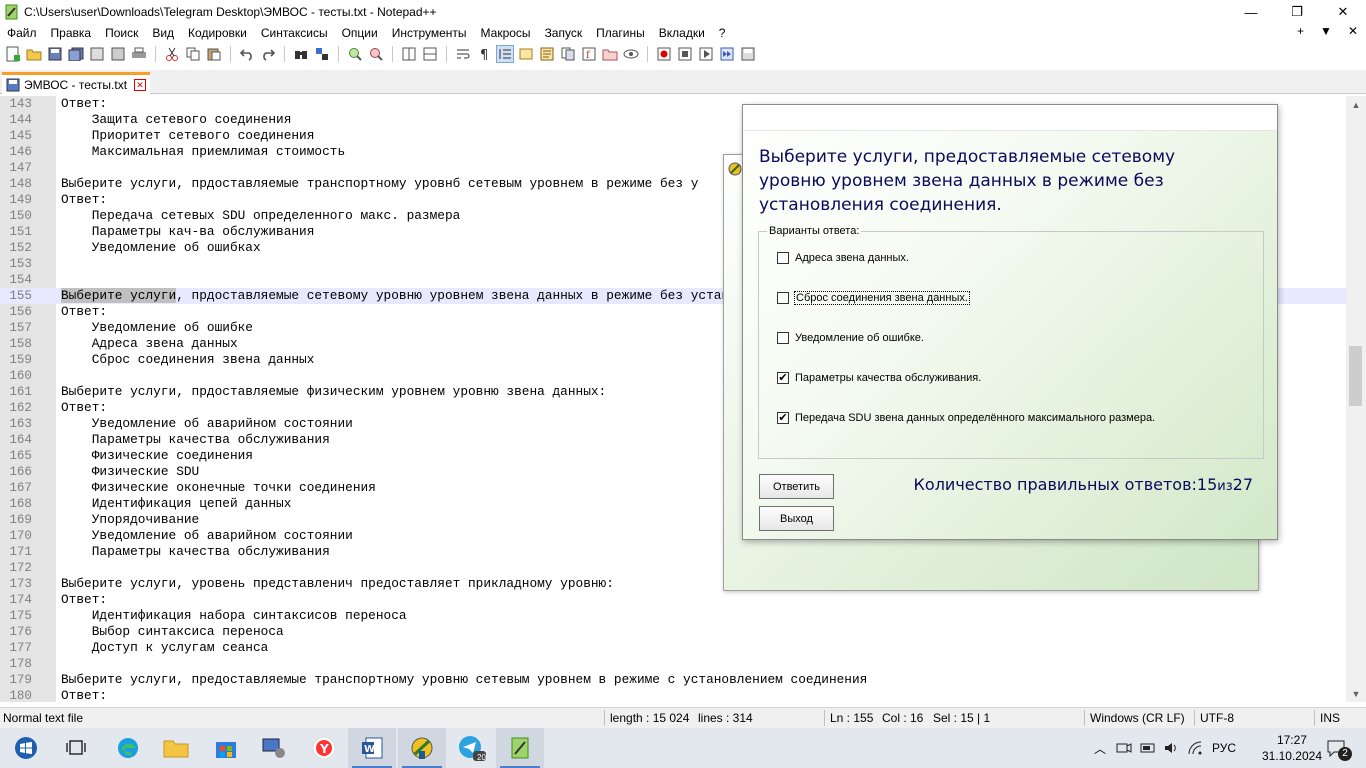  Describe the element at coordinates (1353, 31) in the screenshot. I see `close-tab-button: ✕` at that location.